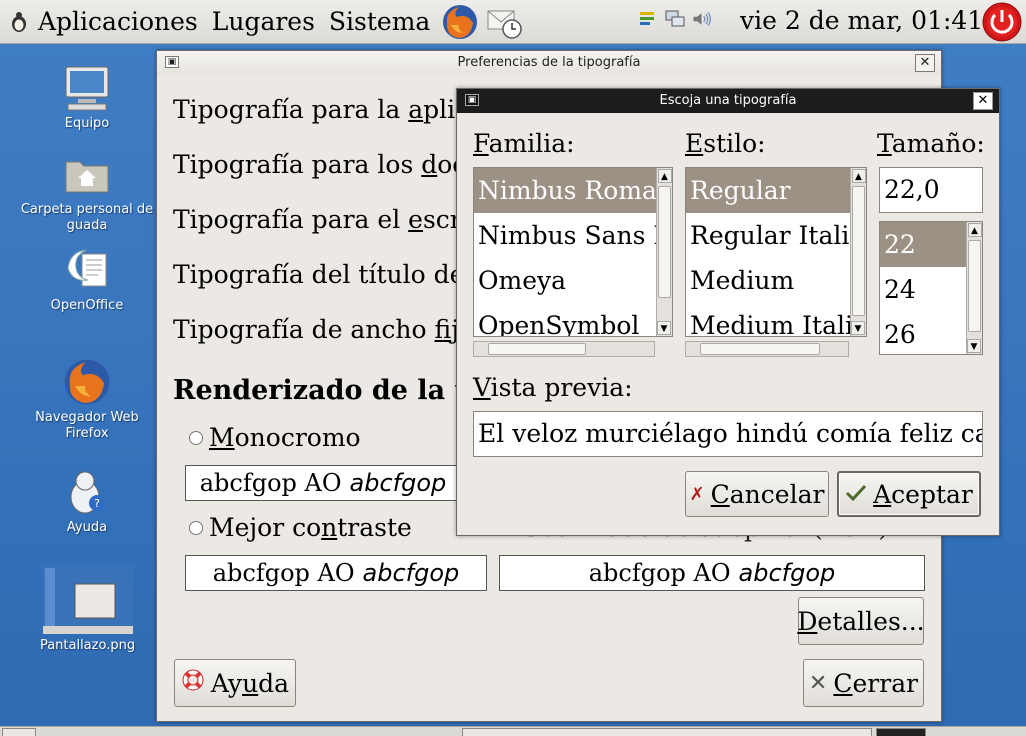  What do you see at coordinates (703, 19) in the screenshot?
I see `volume-icon` at bounding box center [703, 19].